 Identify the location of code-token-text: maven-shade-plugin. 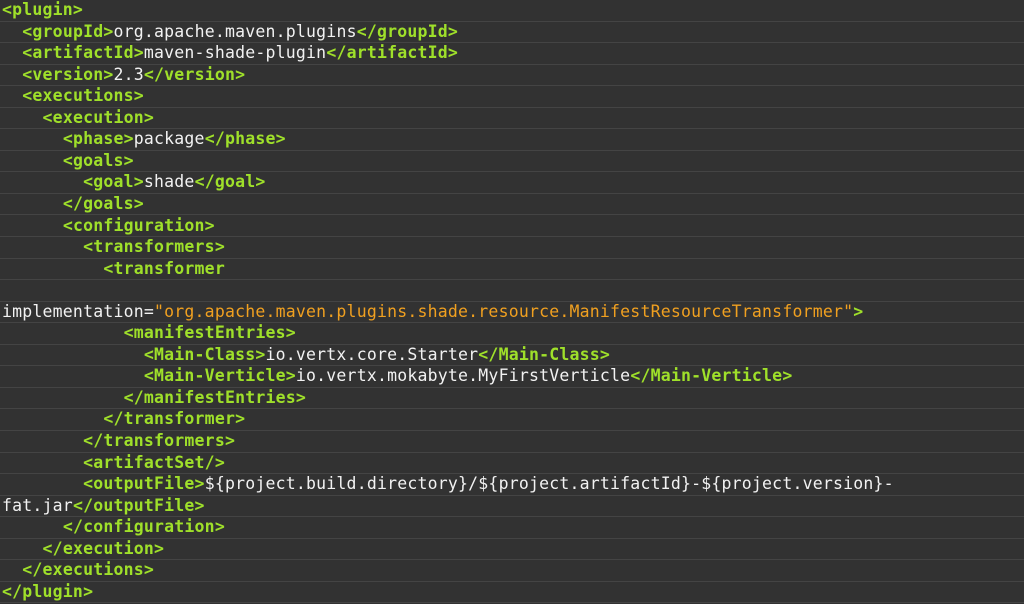
(235, 53).